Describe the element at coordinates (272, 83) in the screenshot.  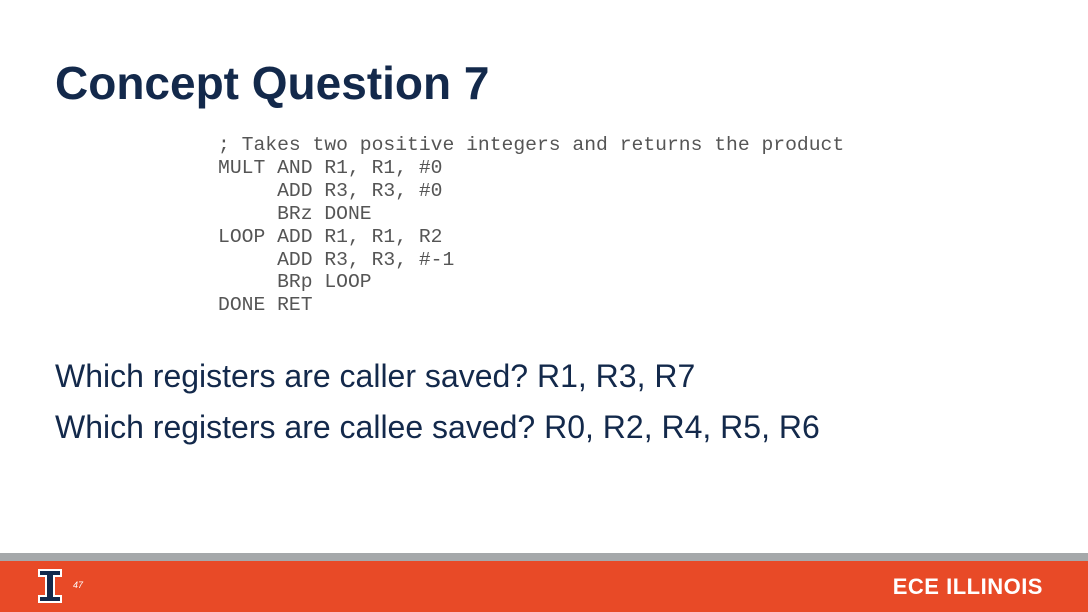
I see `slide-title: Concept Question 7` at that location.